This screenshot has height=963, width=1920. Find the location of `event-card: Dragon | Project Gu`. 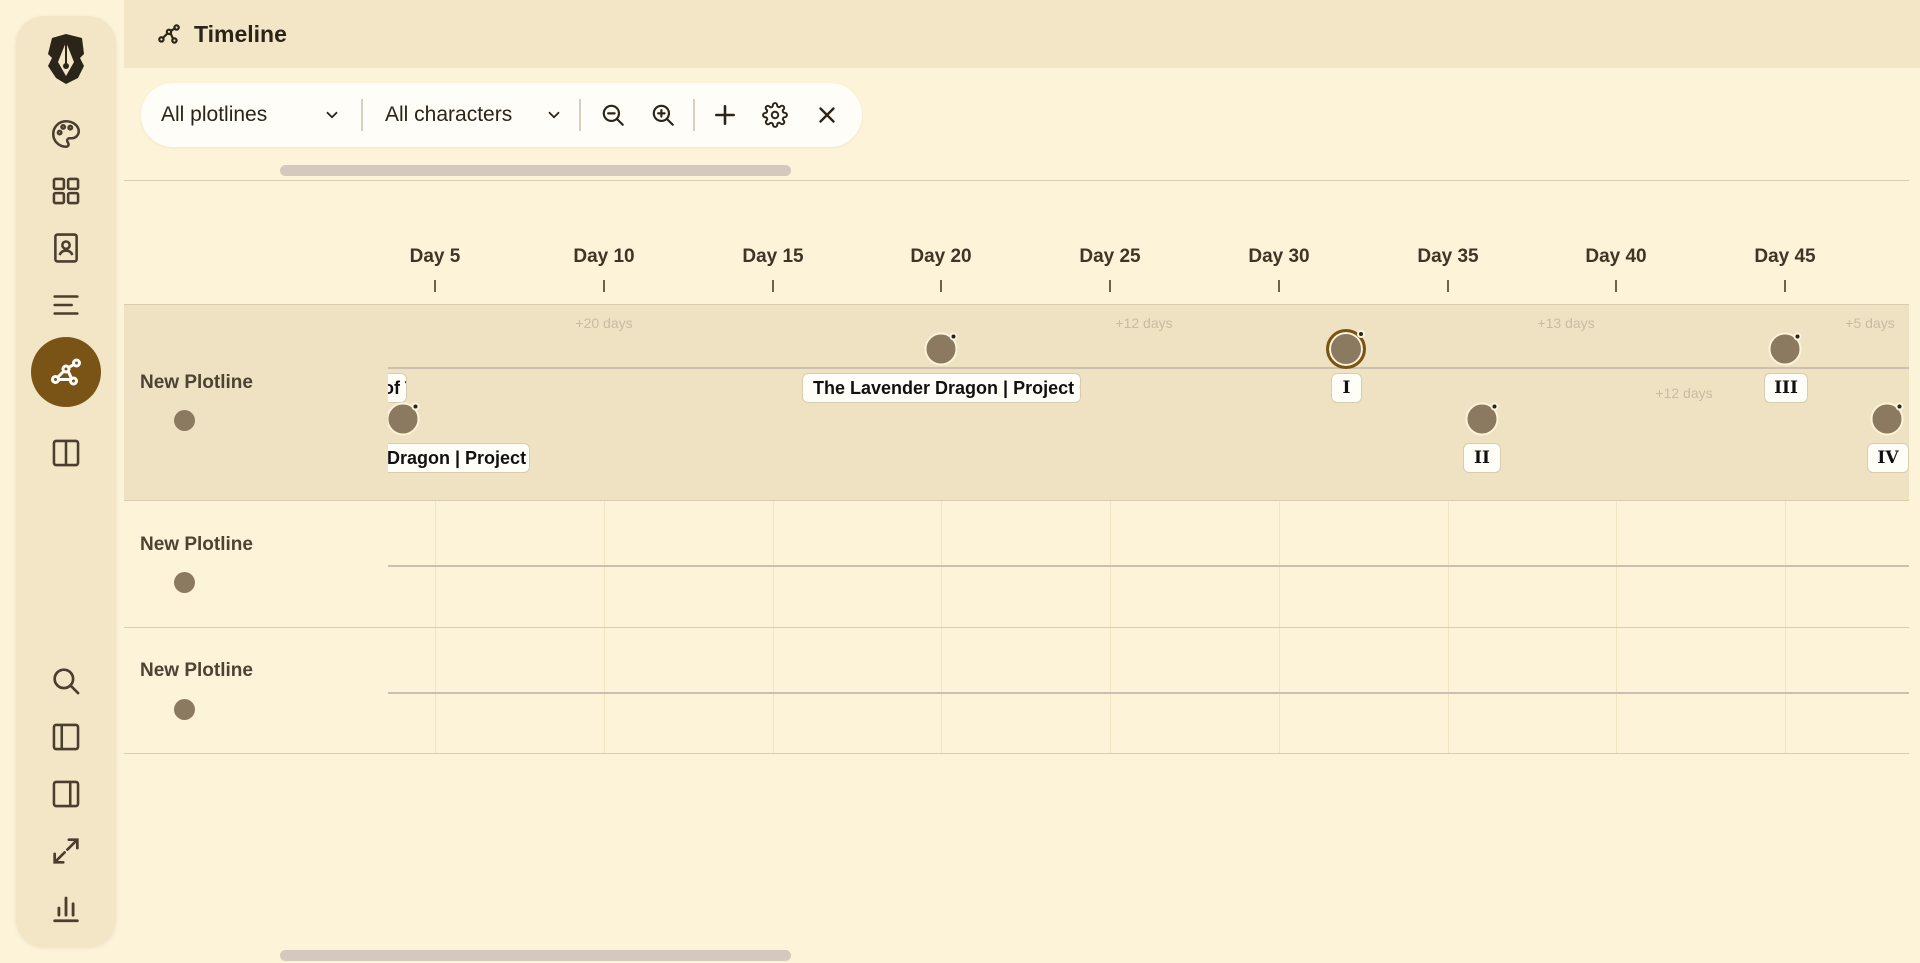

event-card: Dragon | Project Gu is located at coordinates (459, 458).